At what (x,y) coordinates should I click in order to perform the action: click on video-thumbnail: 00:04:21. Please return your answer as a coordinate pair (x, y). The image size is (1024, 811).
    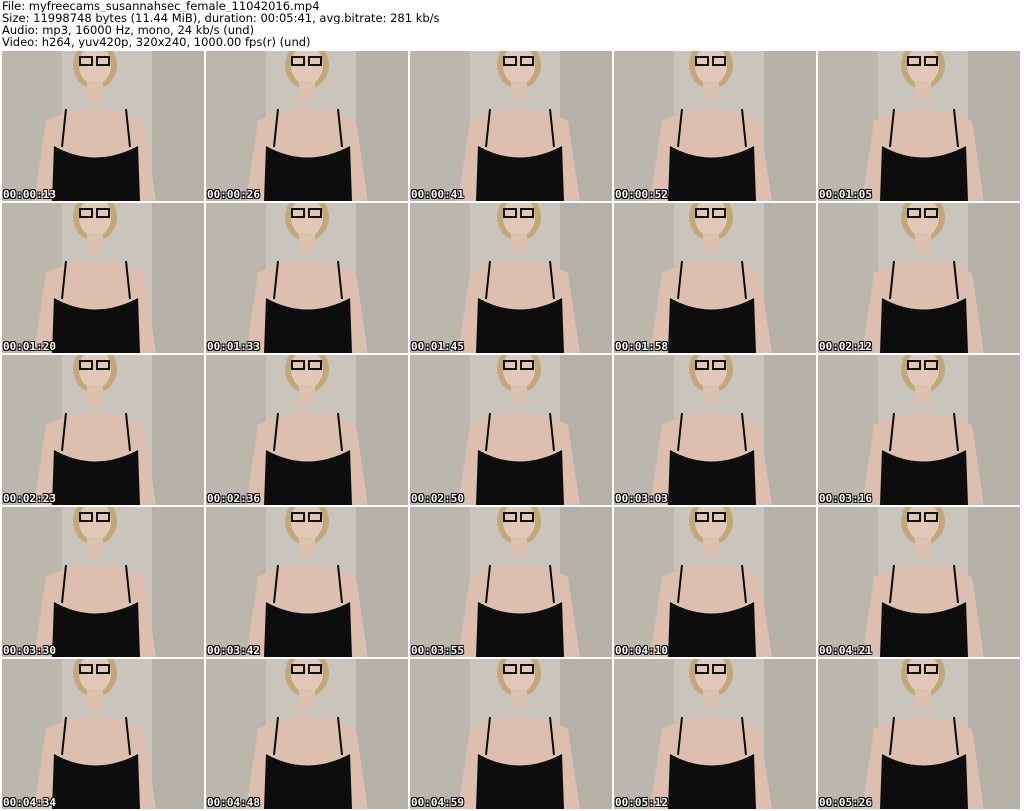
    Looking at the image, I should click on (919, 582).